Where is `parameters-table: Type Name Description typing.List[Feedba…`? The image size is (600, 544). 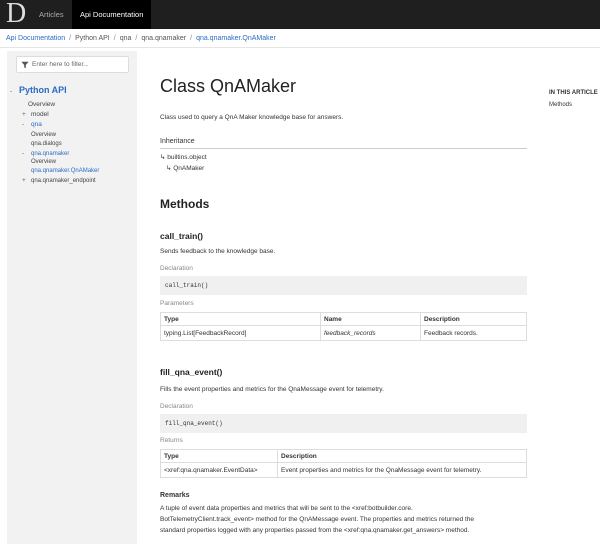 parameters-table: Type Name Description typing.List[Feedba… is located at coordinates (343, 326).